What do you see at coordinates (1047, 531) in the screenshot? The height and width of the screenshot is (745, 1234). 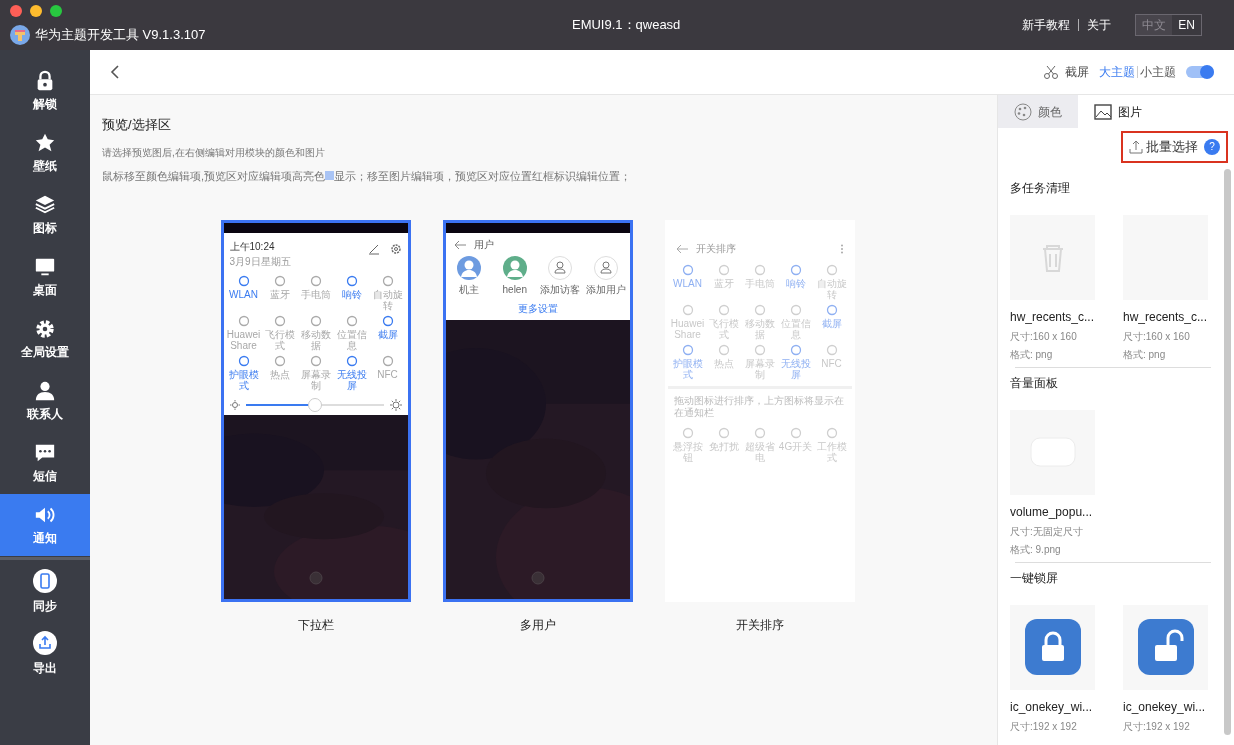 I see `file-size: 尺寸:无固定尺寸` at bounding box center [1047, 531].